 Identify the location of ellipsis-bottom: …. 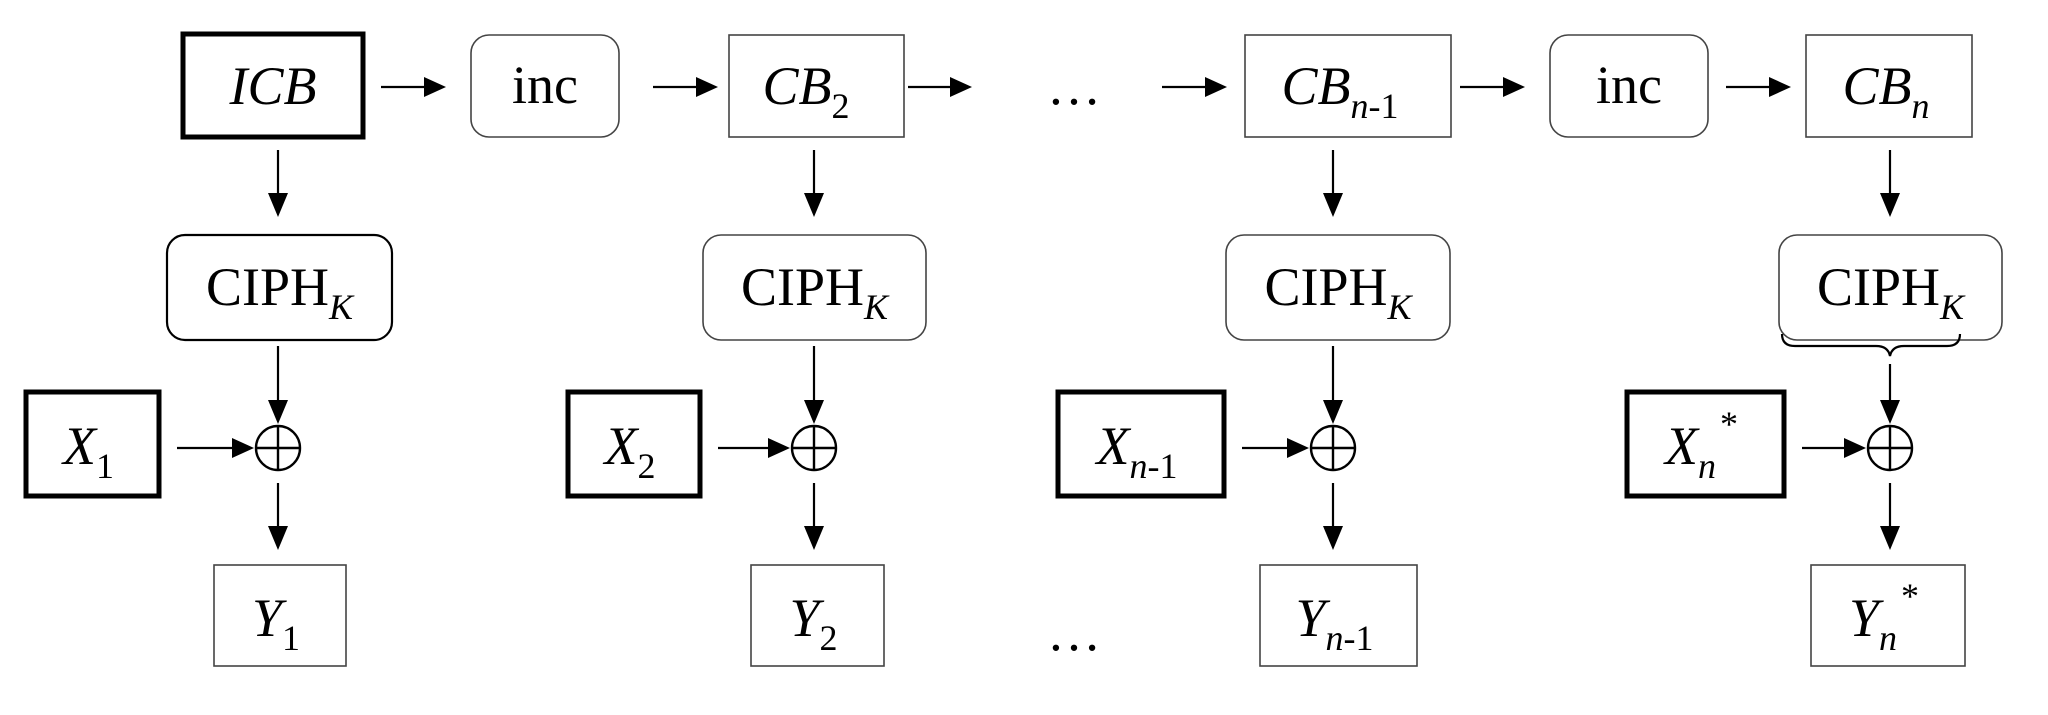
(1074, 632).